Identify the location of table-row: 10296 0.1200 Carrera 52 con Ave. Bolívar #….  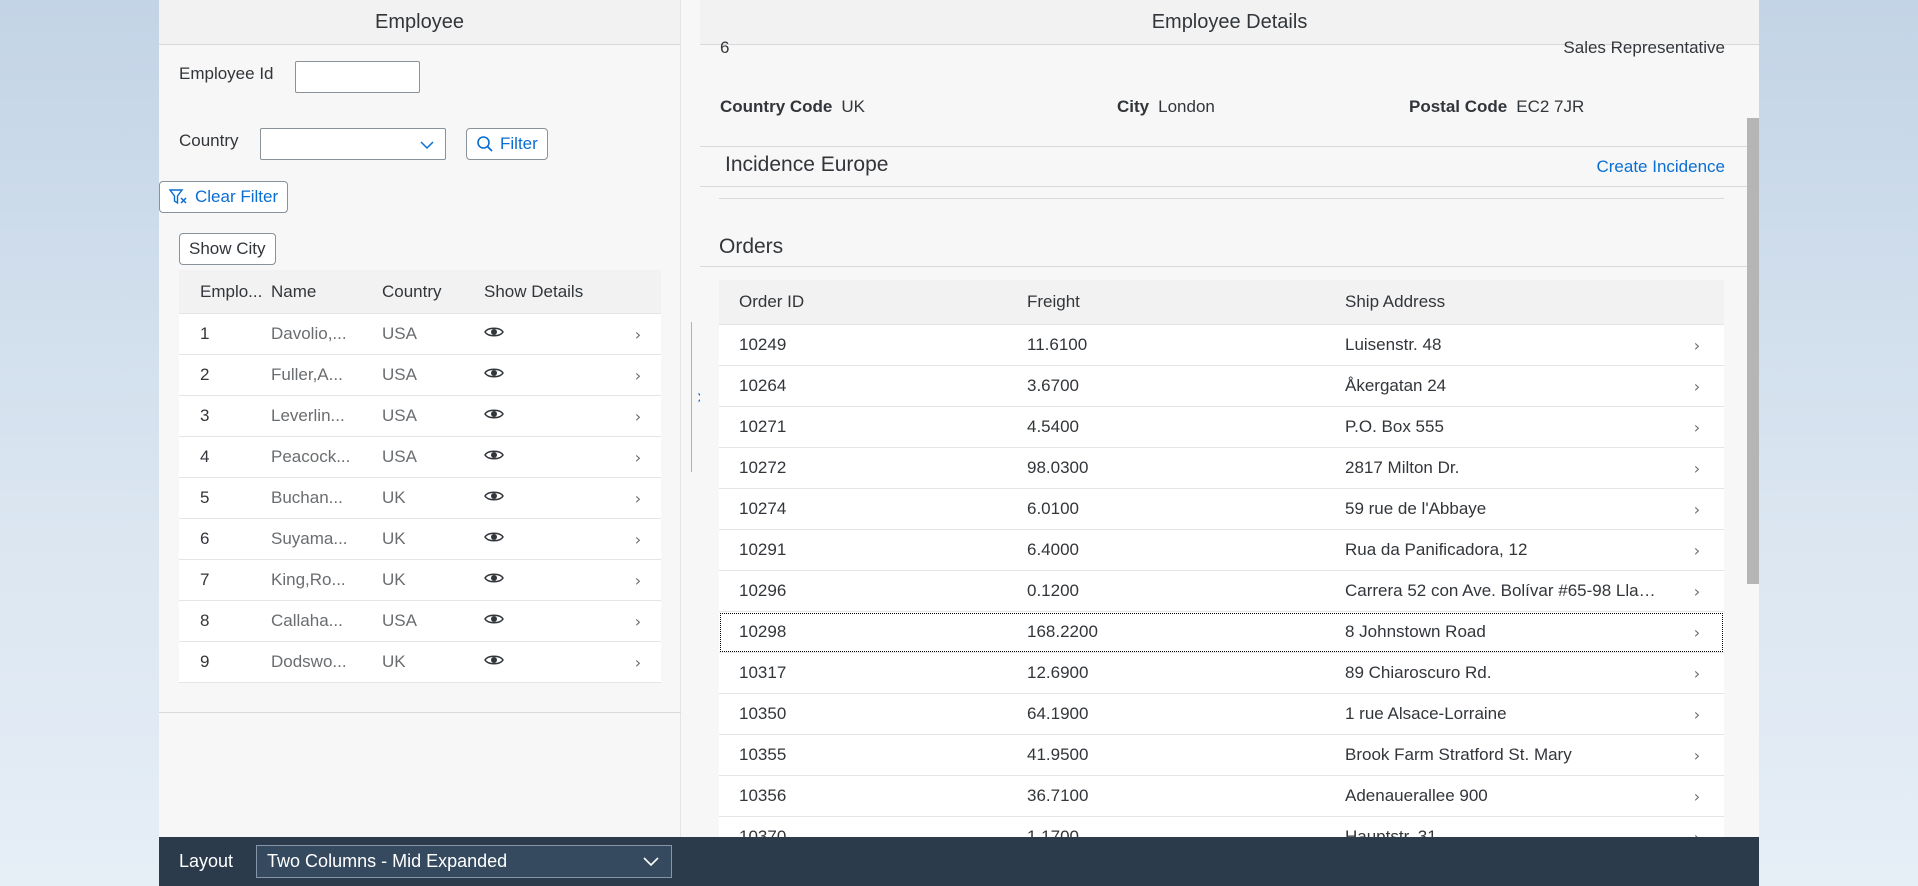
(1221, 591).